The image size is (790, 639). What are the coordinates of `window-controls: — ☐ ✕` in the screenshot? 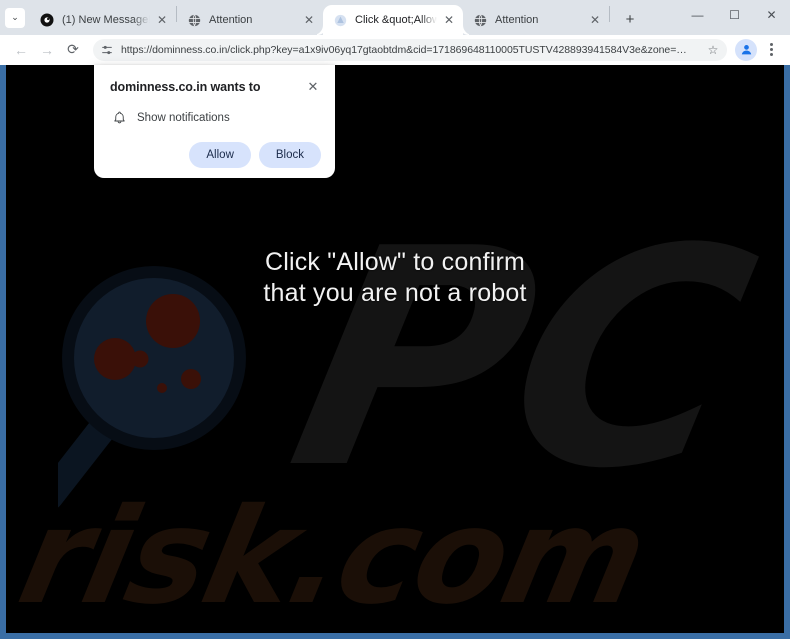 It's located at (734, 17).